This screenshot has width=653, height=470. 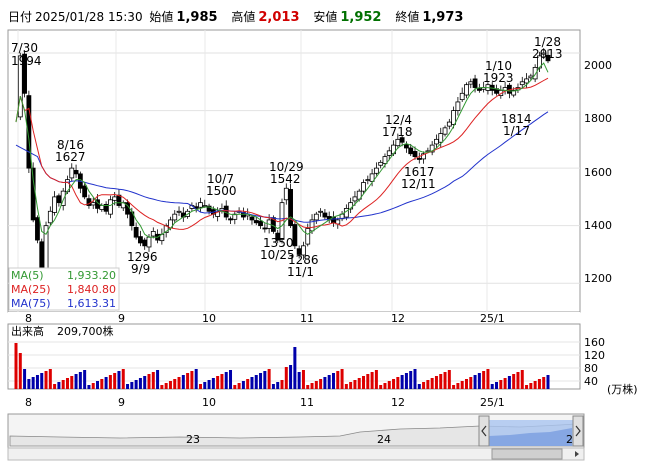 What do you see at coordinates (594, 355) in the screenshot?
I see `volume-tick: 120` at bounding box center [594, 355].